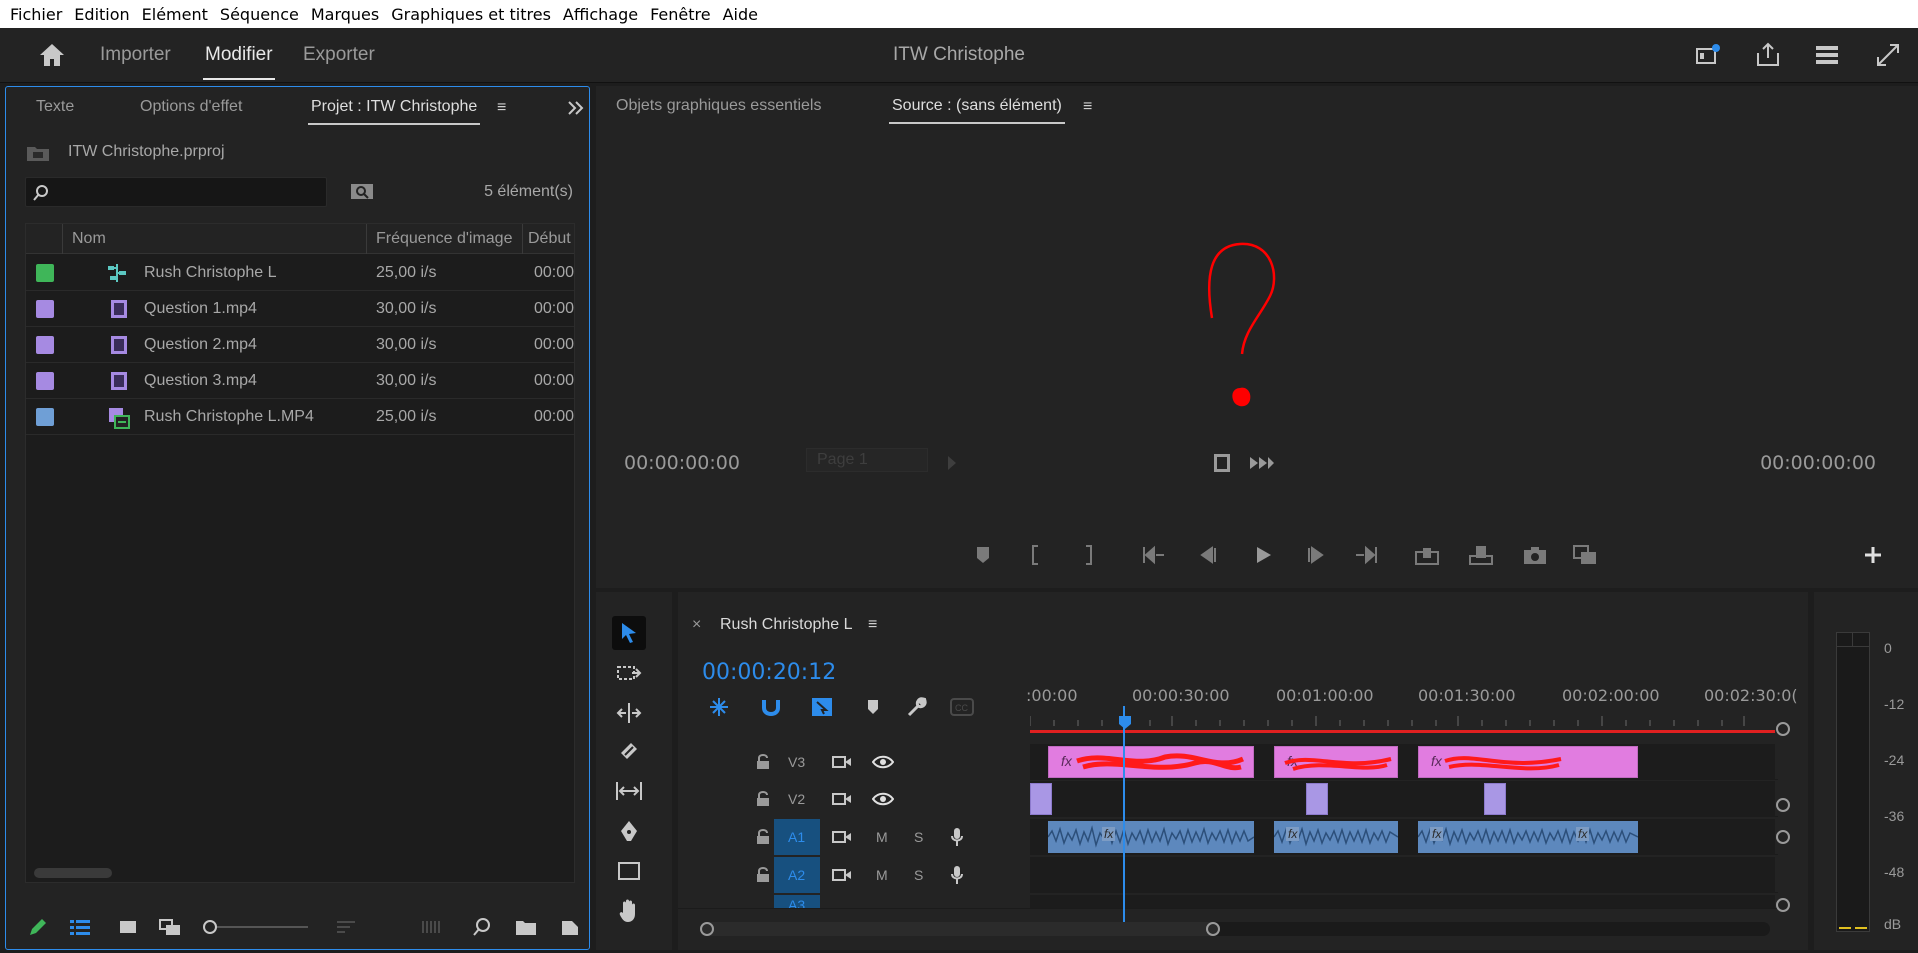 Image resolution: width=1918 pixels, height=953 pixels. What do you see at coordinates (629, 713) in the screenshot?
I see `ripple-edit-tool` at bounding box center [629, 713].